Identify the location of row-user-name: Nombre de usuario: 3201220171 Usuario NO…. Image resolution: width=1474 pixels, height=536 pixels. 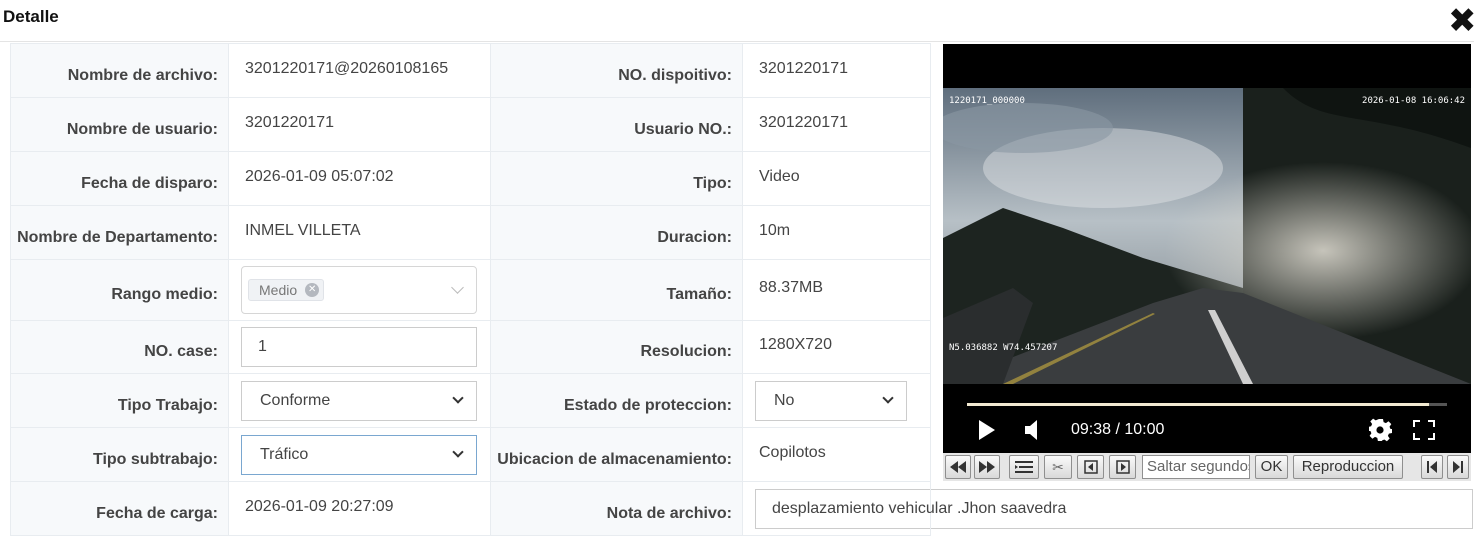
(470, 124).